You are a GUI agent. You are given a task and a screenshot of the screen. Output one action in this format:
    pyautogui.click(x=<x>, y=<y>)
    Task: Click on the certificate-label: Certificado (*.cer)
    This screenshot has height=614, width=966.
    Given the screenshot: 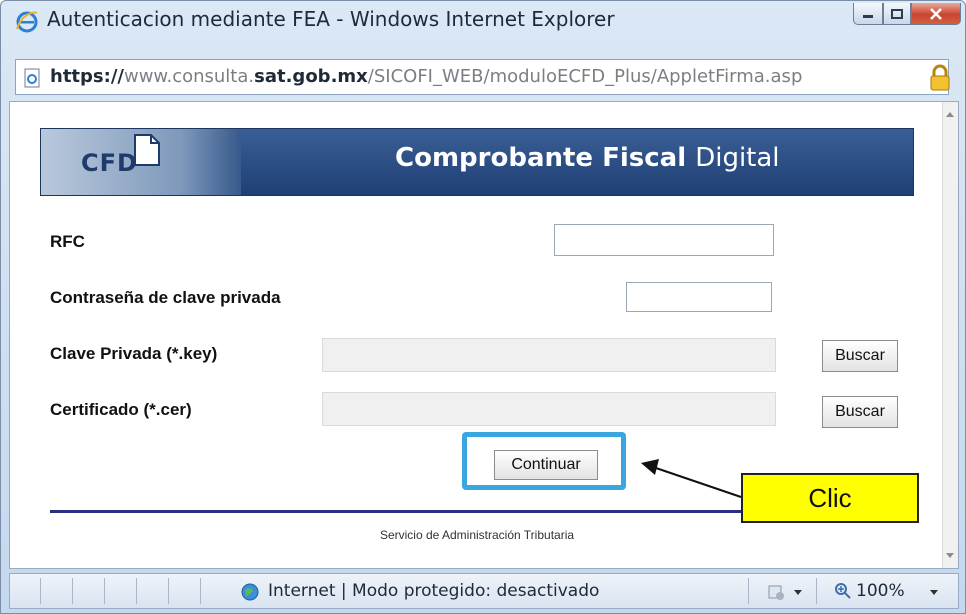 What is the action you would take?
    pyautogui.click(x=121, y=409)
    